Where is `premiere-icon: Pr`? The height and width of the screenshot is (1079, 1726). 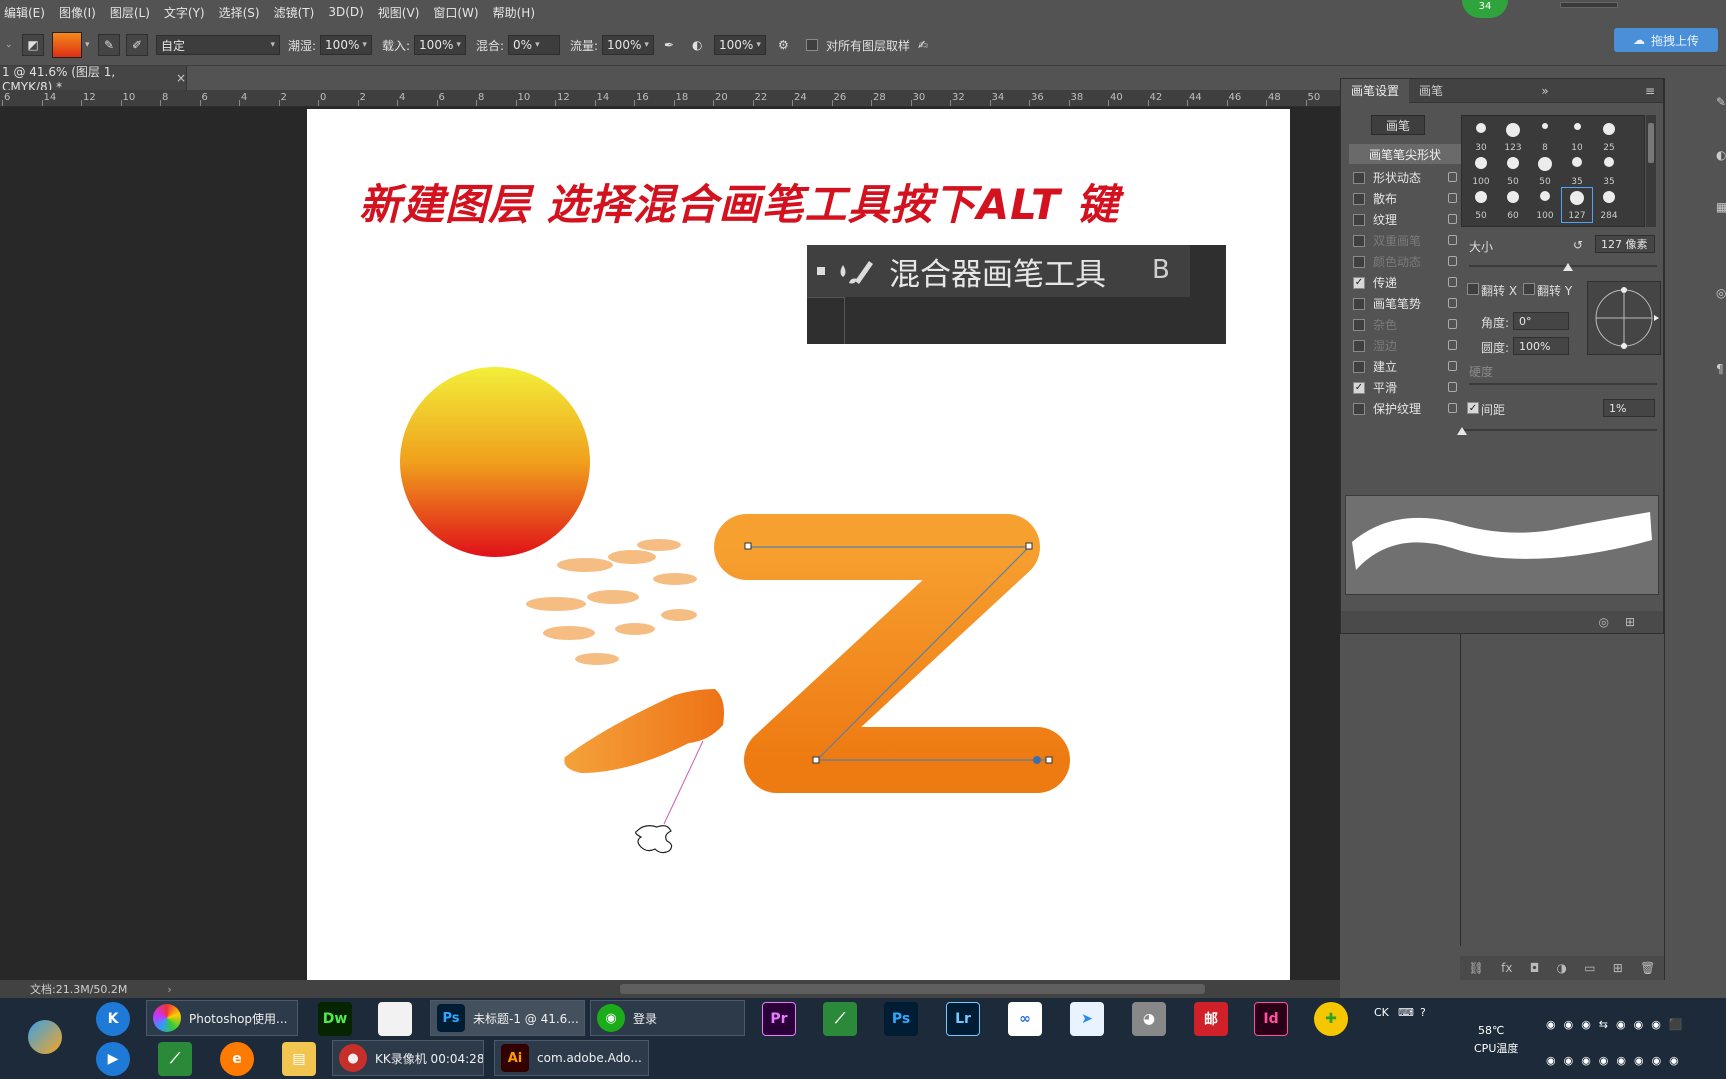 premiere-icon: Pr is located at coordinates (779, 1019).